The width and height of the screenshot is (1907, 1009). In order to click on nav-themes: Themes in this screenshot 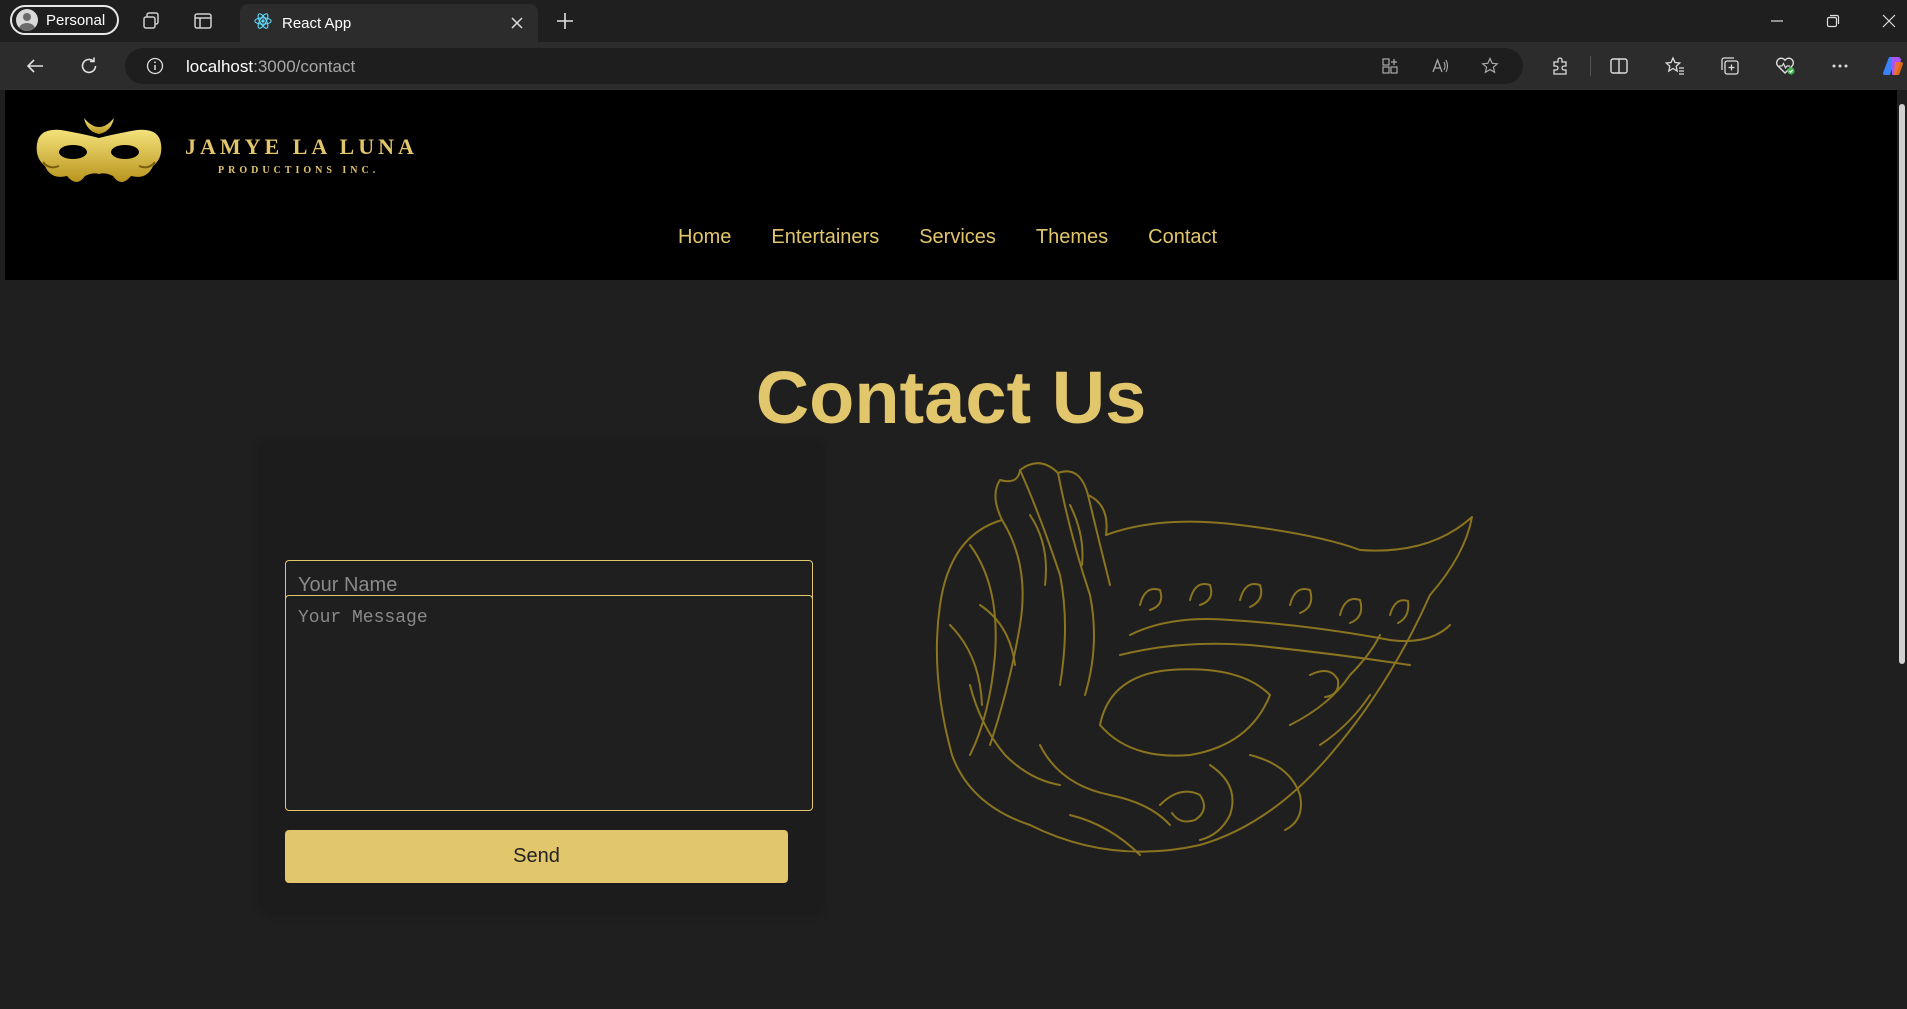, I will do `click(1072, 237)`.